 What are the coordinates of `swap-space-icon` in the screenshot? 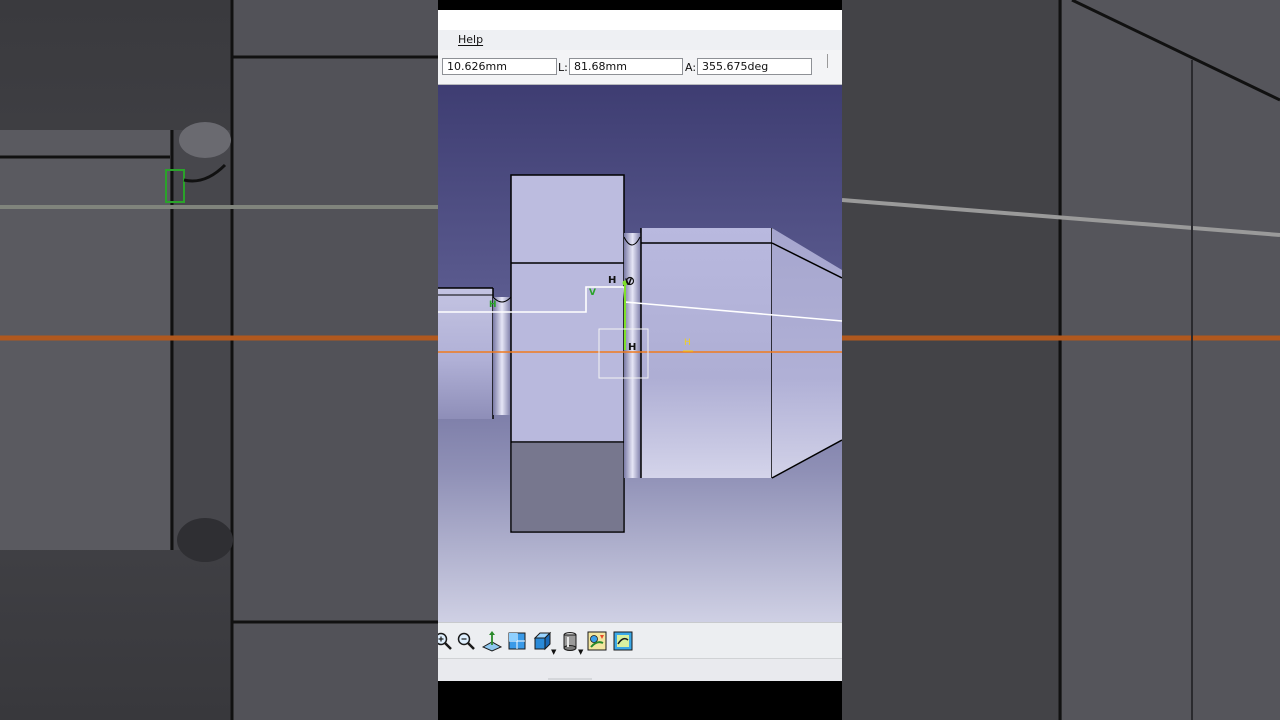 It's located at (623, 641).